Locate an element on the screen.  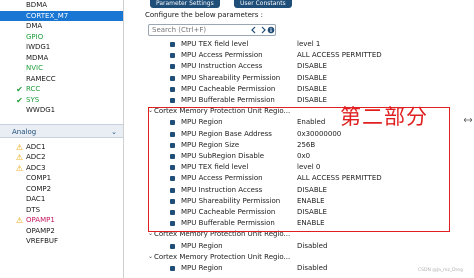
category-analog: Analog ⌄ is located at coordinates (61, 130).